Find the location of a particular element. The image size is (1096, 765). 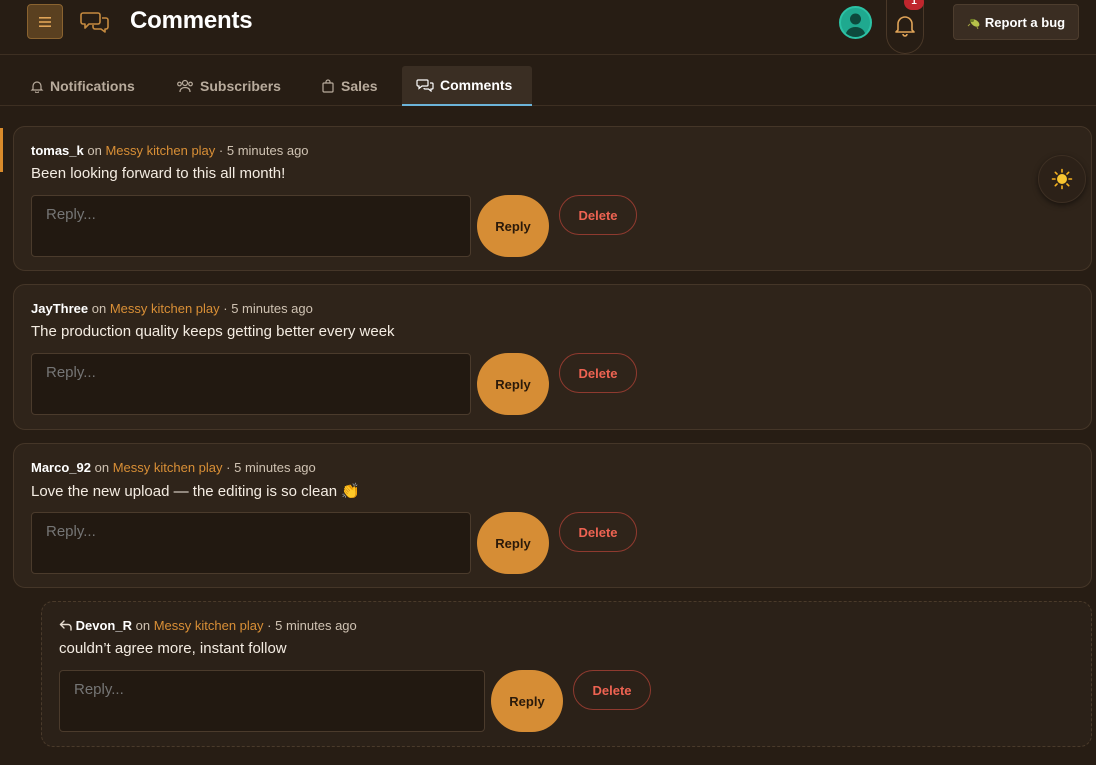

report-bug-button: Report a bug is located at coordinates (1016, 22).